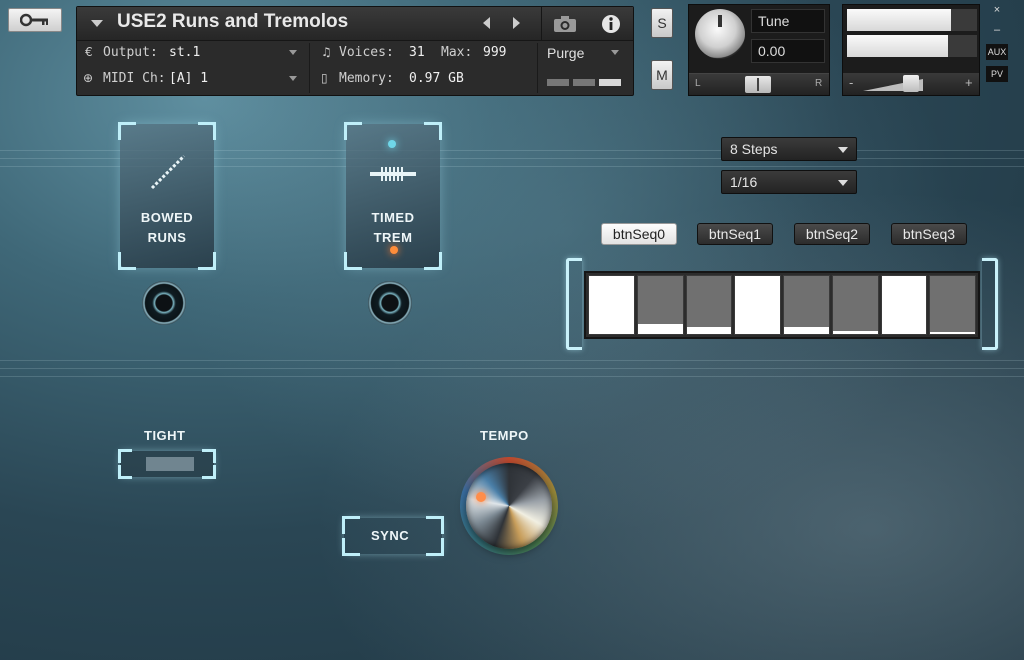 The image size is (1024, 660). Describe the element at coordinates (165, 435) in the screenshot. I see `tight-label: TIGHT` at that location.